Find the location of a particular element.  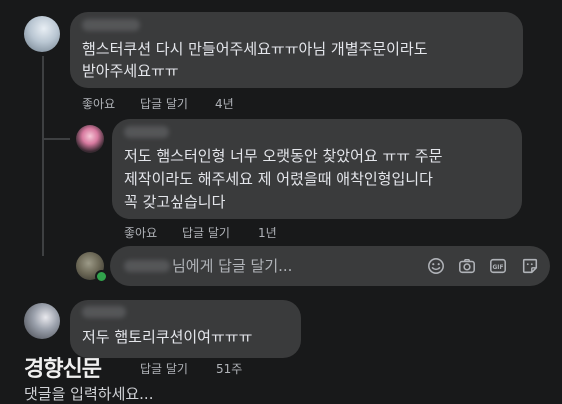

comment-time: 1년 is located at coordinates (267, 232).